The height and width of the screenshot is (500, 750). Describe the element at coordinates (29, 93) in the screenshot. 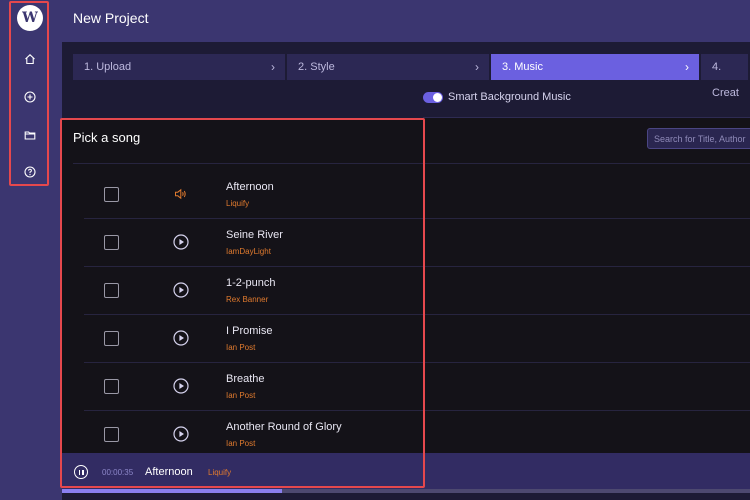

I see `sidebar-highlight-box` at that location.